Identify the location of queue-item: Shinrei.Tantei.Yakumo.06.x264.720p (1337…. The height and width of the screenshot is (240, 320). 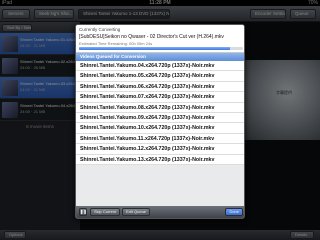
(160, 87).